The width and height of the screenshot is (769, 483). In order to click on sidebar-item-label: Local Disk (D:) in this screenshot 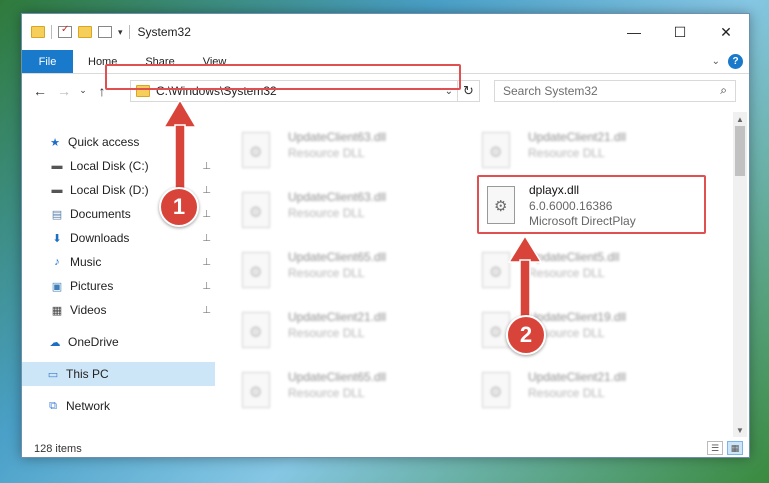, I will do `click(109, 190)`.